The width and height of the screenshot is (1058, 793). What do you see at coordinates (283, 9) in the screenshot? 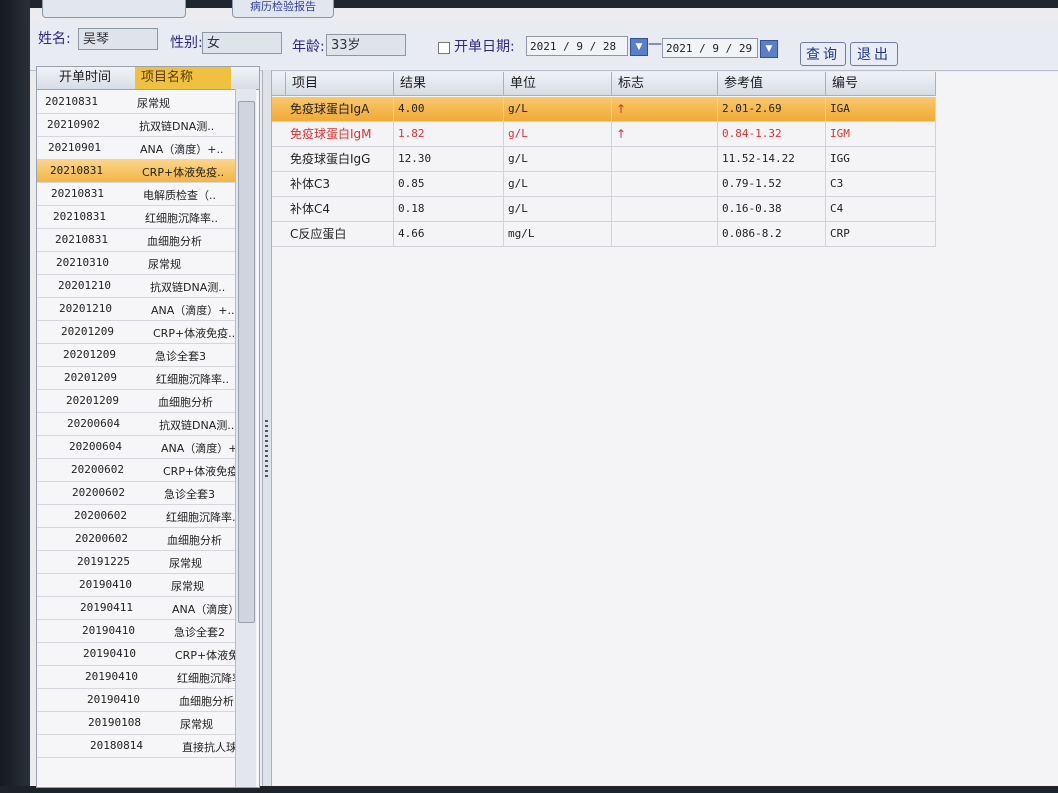
I see `top-tab-2: 病历检验报告` at bounding box center [283, 9].